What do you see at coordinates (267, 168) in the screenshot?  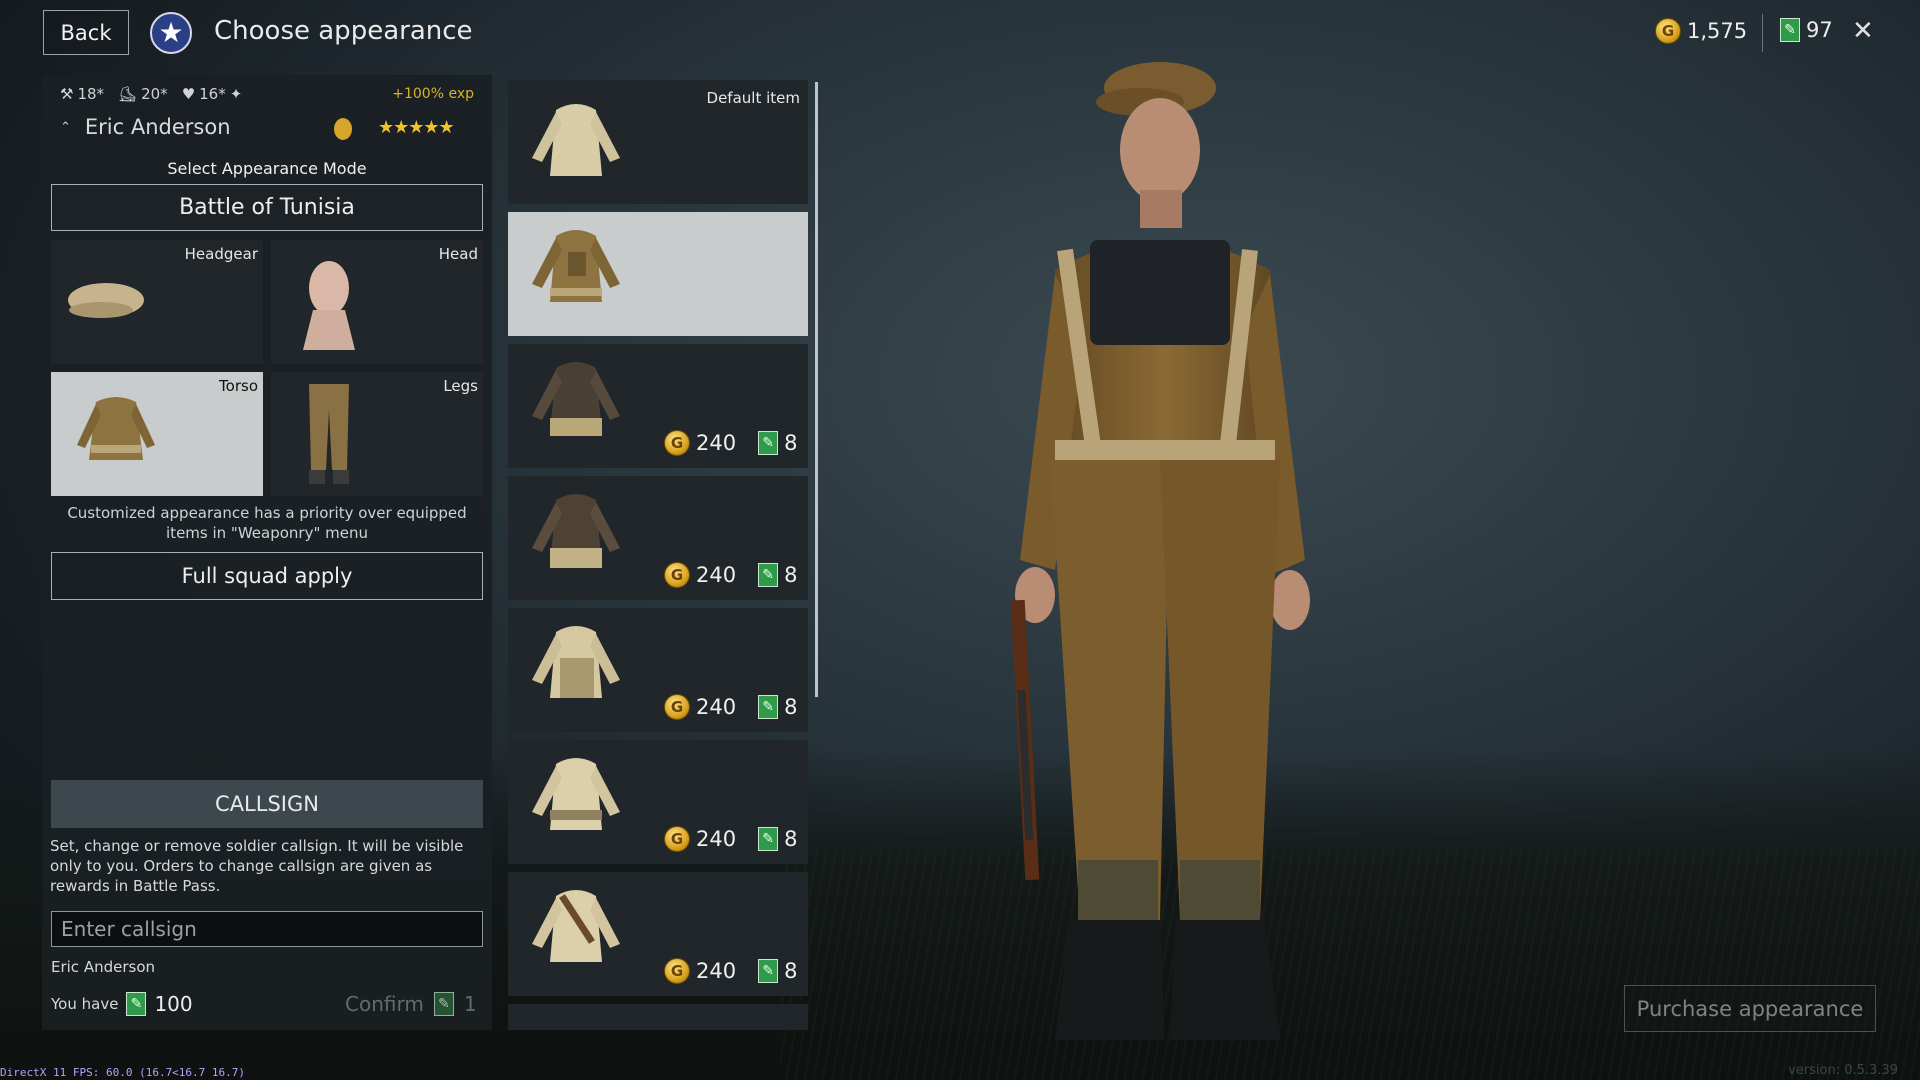 I see `appearance-mode-label: Select Appearance Mode` at bounding box center [267, 168].